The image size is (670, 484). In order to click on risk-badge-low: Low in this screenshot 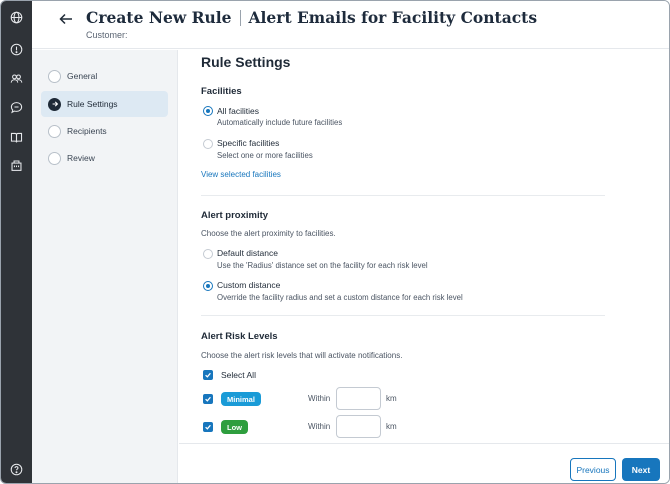, I will do `click(234, 427)`.